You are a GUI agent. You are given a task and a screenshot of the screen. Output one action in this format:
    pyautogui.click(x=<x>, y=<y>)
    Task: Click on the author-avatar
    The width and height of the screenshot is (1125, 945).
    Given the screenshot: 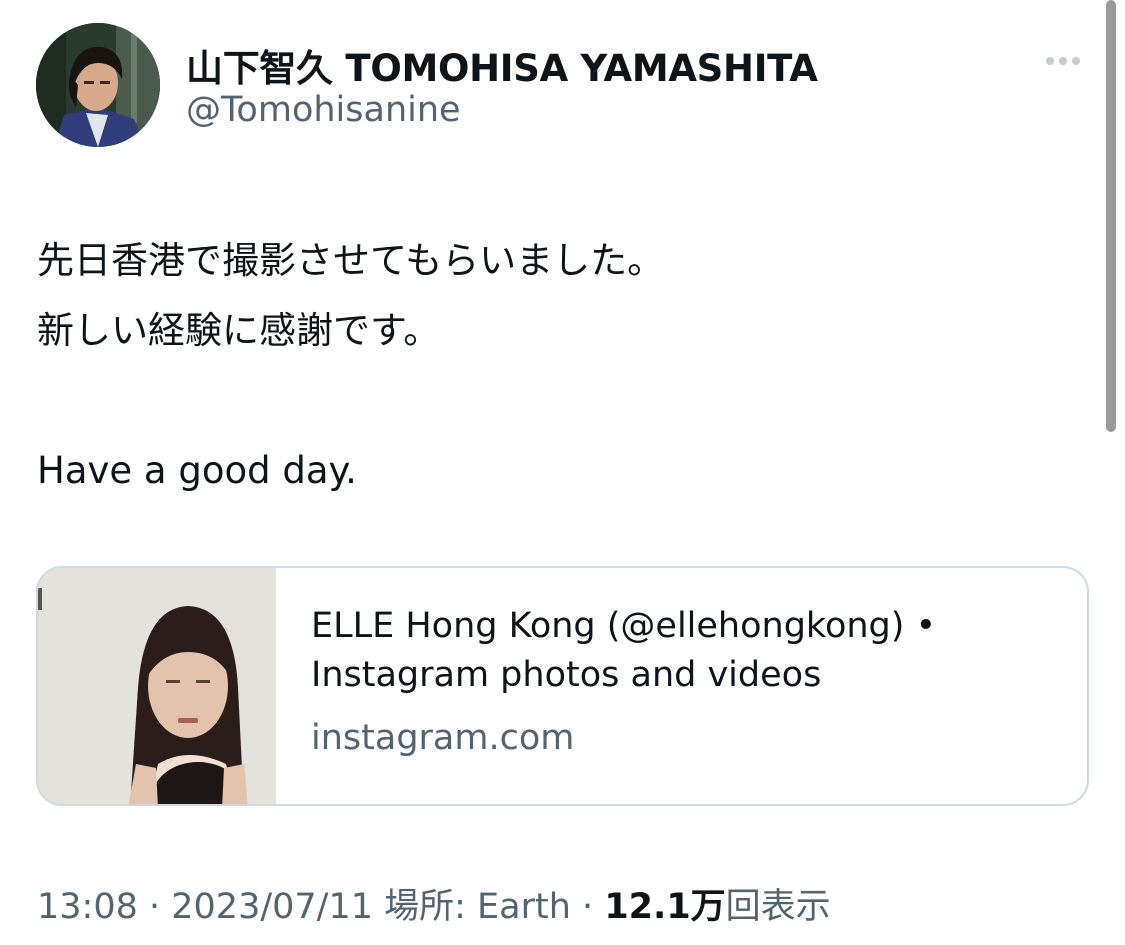 What is the action you would take?
    pyautogui.click(x=98, y=85)
    